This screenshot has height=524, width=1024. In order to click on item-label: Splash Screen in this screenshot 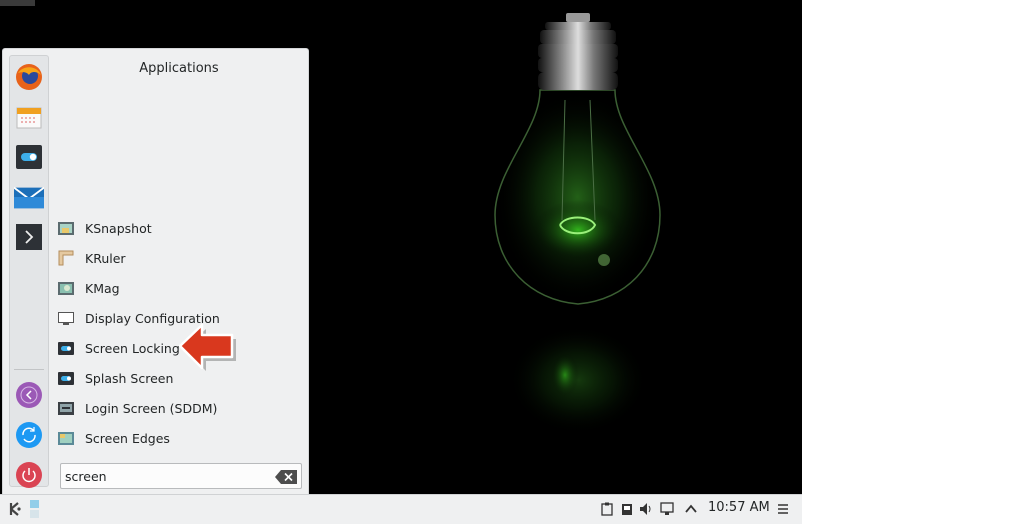, I will do `click(129, 378)`.